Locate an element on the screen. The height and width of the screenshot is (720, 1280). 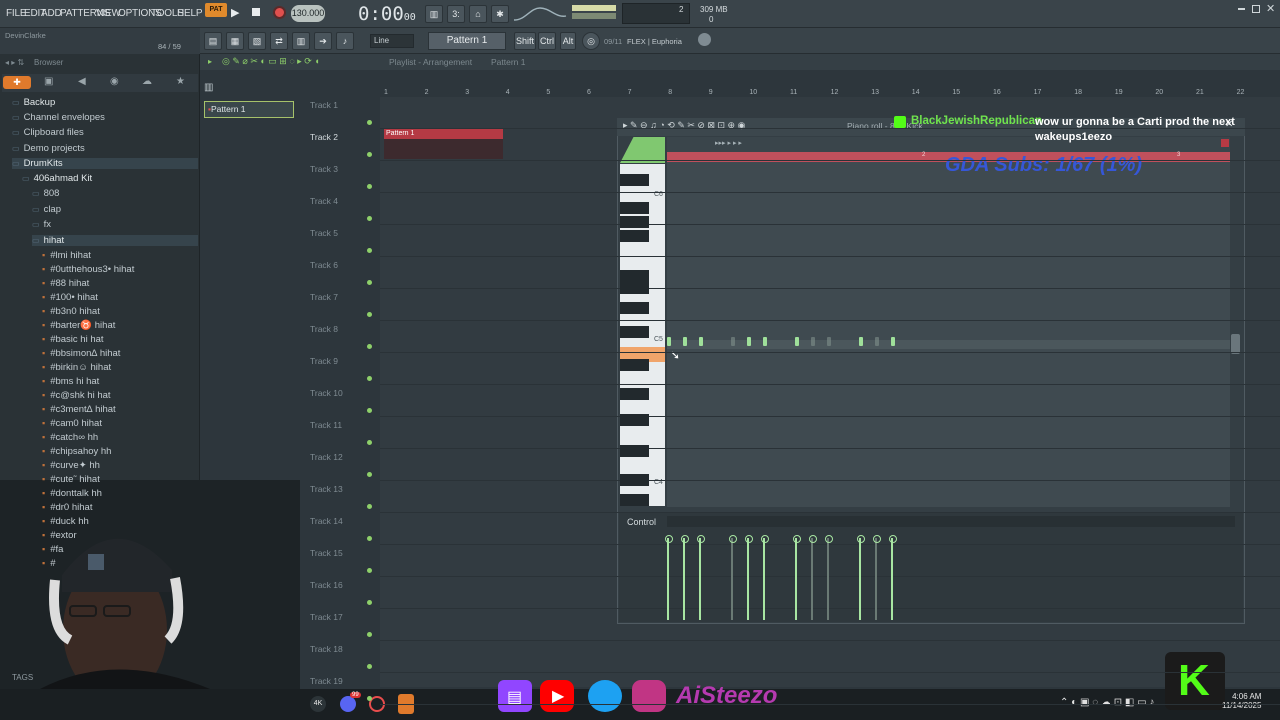
track-label: Track 9 is located at coordinates (324, 361).